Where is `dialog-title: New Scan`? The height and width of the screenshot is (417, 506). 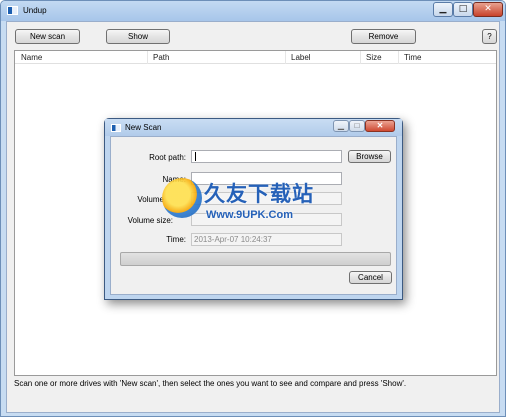 dialog-title: New Scan is located at coordinates (143, 127).